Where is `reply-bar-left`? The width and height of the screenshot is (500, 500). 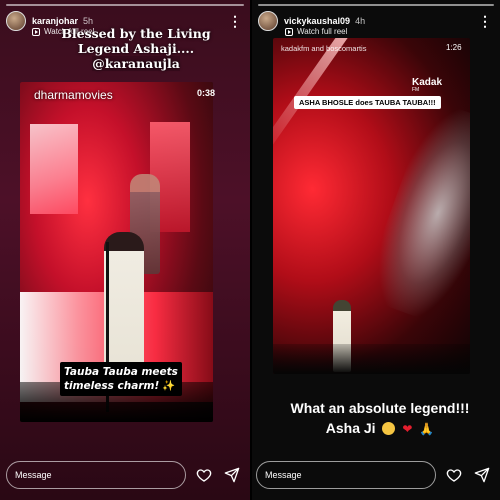
reply-bar-left is located at coordinates (126, 475).